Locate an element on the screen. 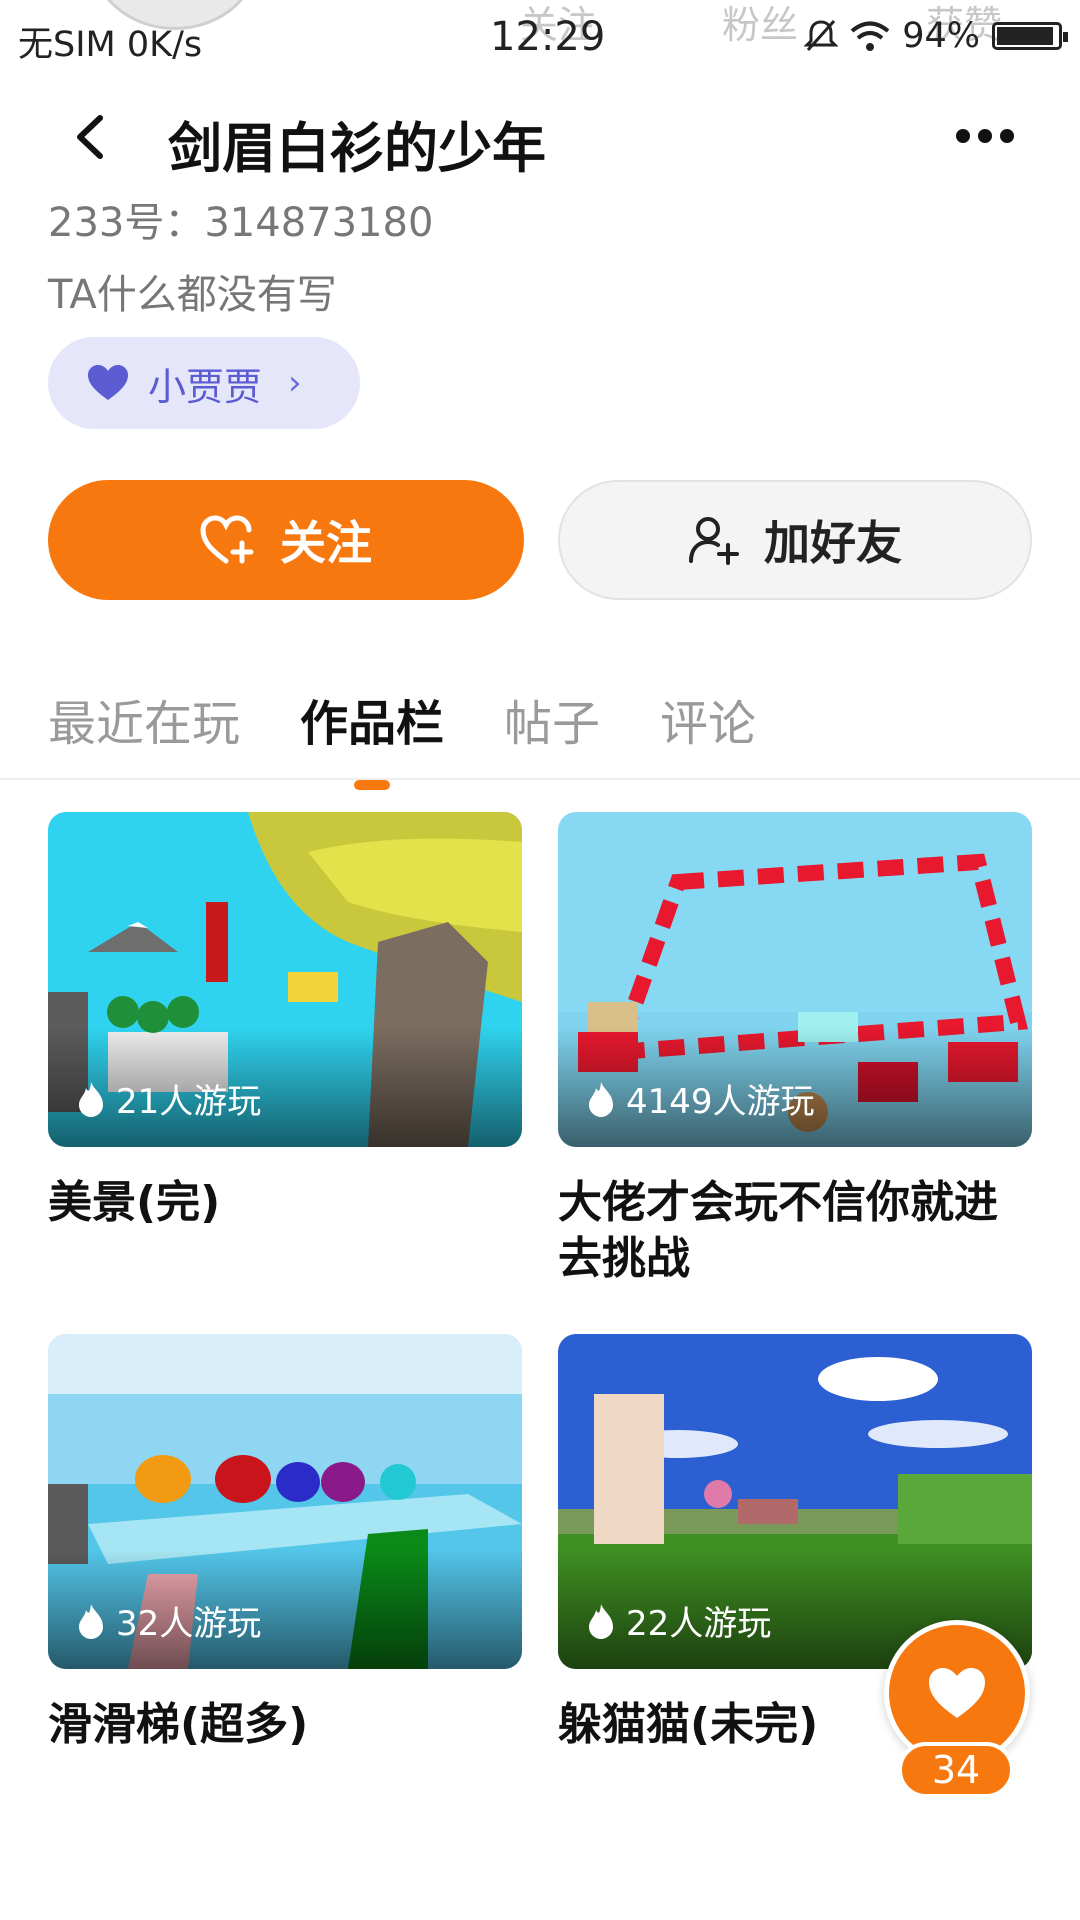 The image size is (1080, 1920). work-card: 4149人游玩 大佬才会玩不信你就进去挑战 is located at coordinates (795, 1049).